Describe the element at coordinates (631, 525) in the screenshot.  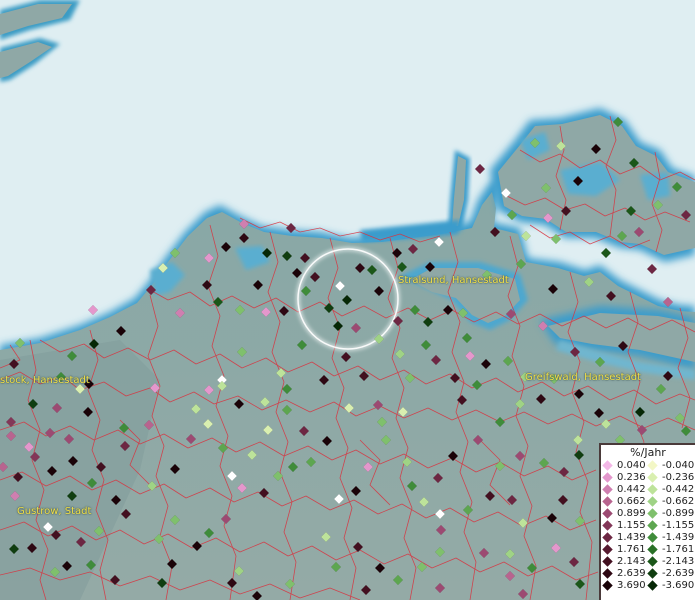
I see `legend-value: 1.155` at that location.